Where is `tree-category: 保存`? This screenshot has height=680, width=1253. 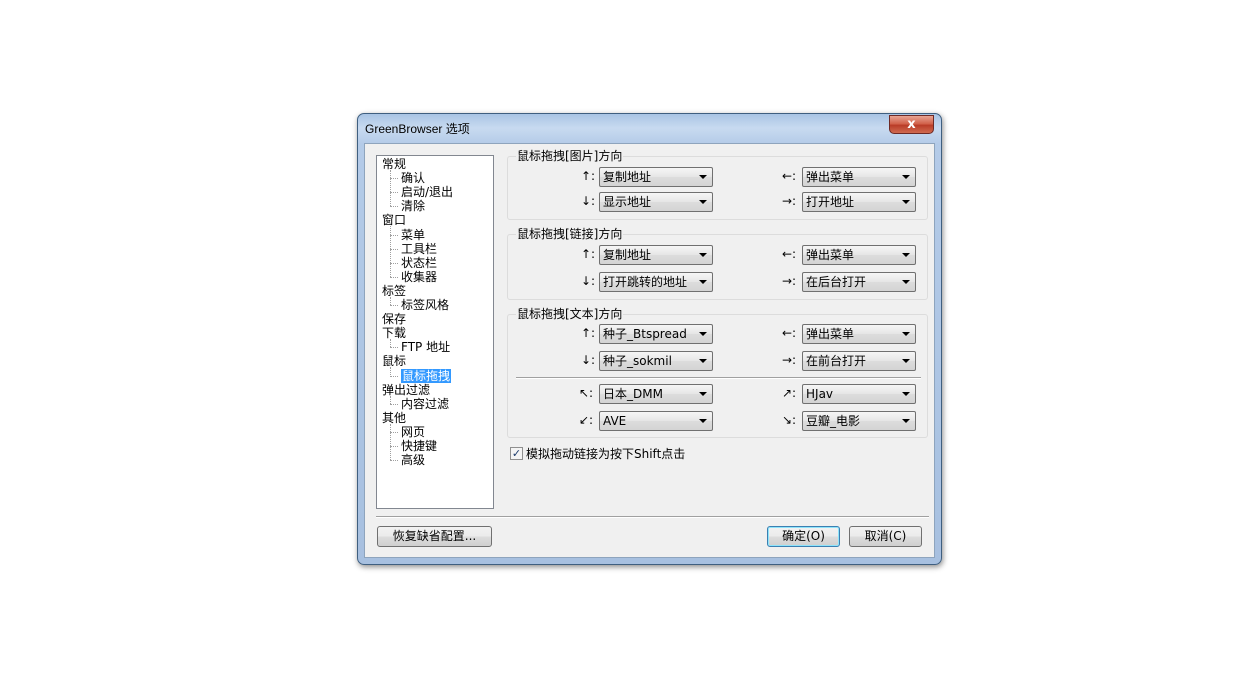 tree-category: 保存 is located at coordinates (394, 319).